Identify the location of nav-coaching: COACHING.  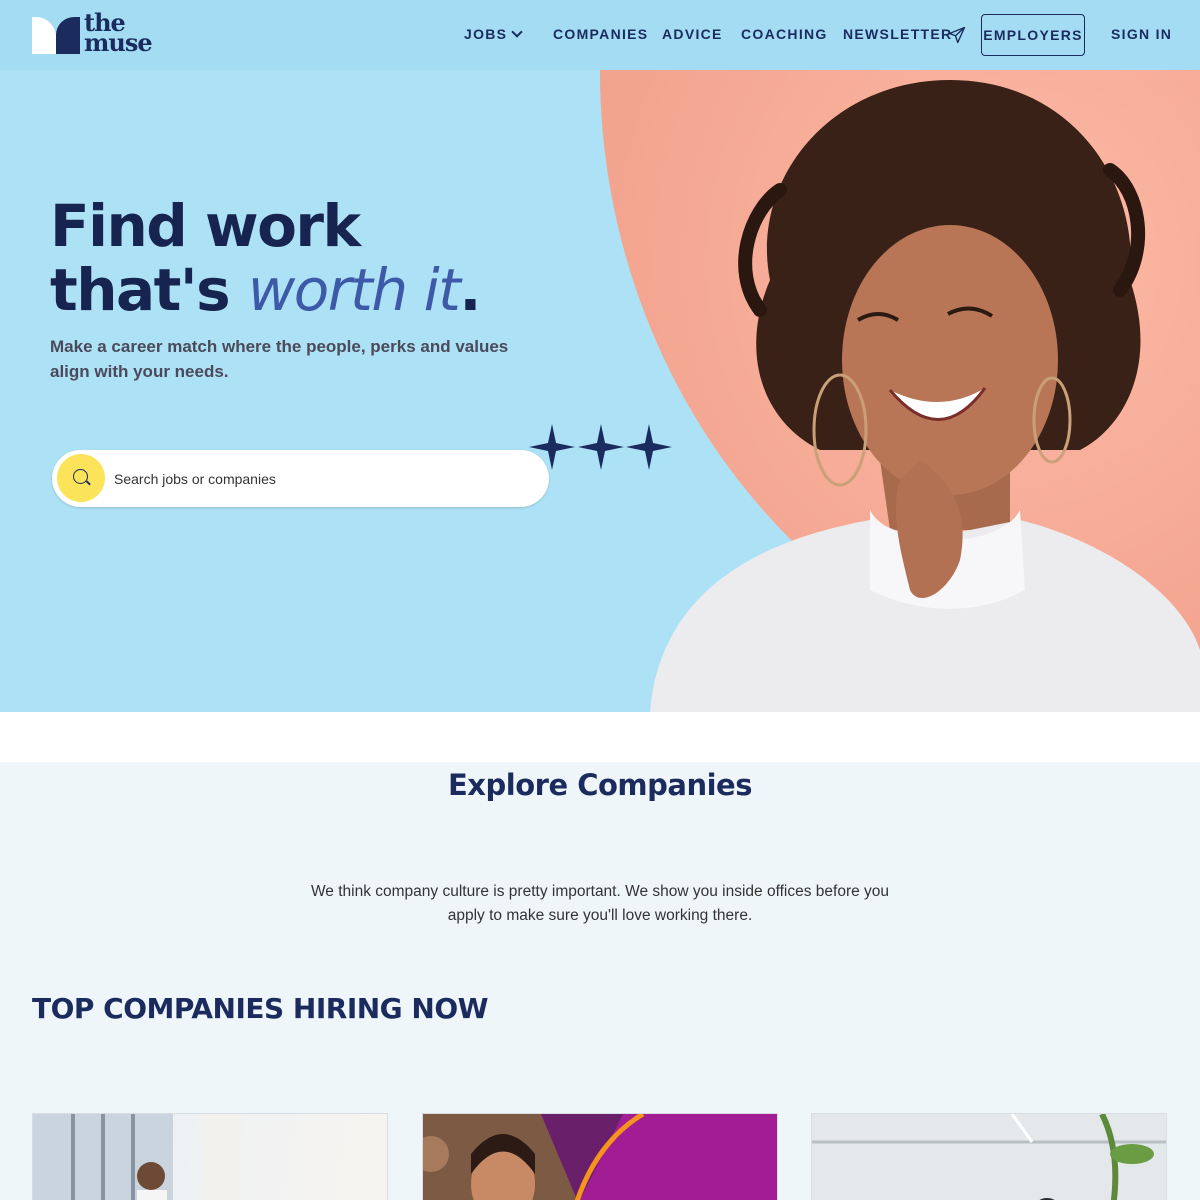
(784, 34).